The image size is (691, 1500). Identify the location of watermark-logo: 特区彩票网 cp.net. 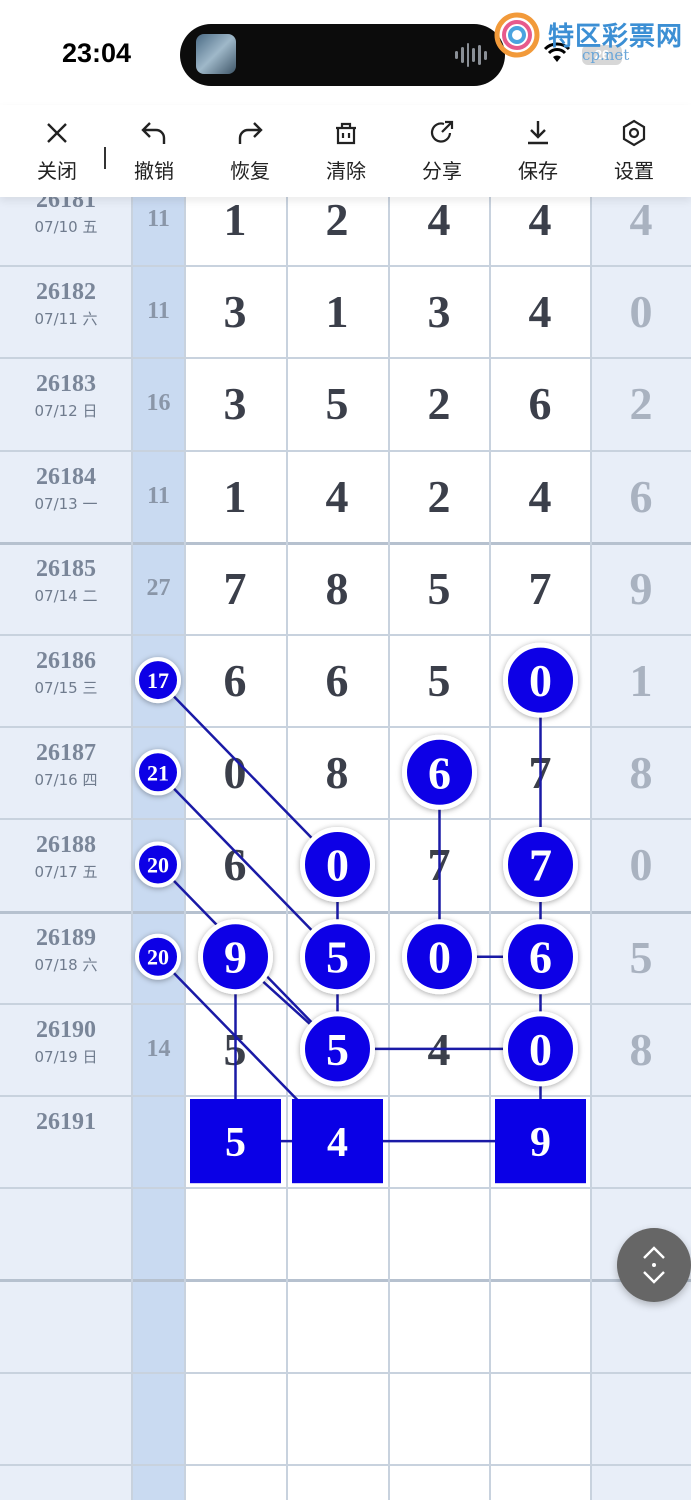
(590, 39).